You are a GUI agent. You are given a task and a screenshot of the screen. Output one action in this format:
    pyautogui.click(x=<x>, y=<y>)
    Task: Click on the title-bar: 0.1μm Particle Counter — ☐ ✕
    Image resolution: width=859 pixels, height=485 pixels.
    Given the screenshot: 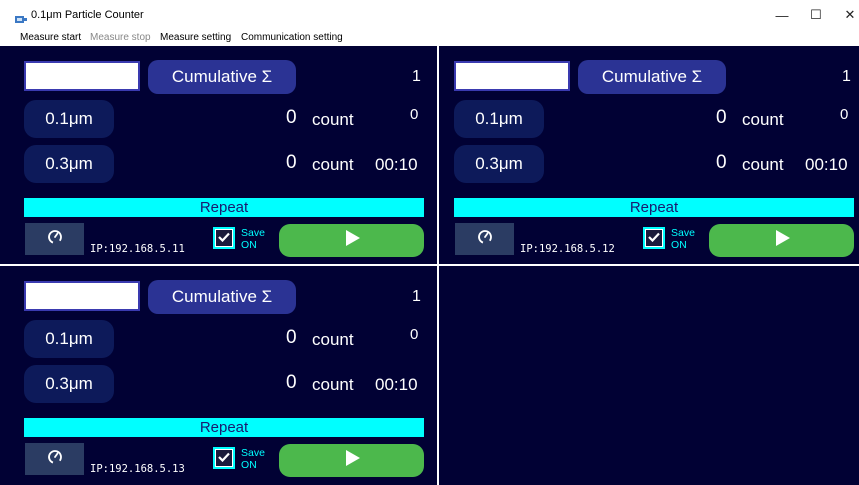 What is the action you would take?
    pyautogui.click(x=429, y=15)
    